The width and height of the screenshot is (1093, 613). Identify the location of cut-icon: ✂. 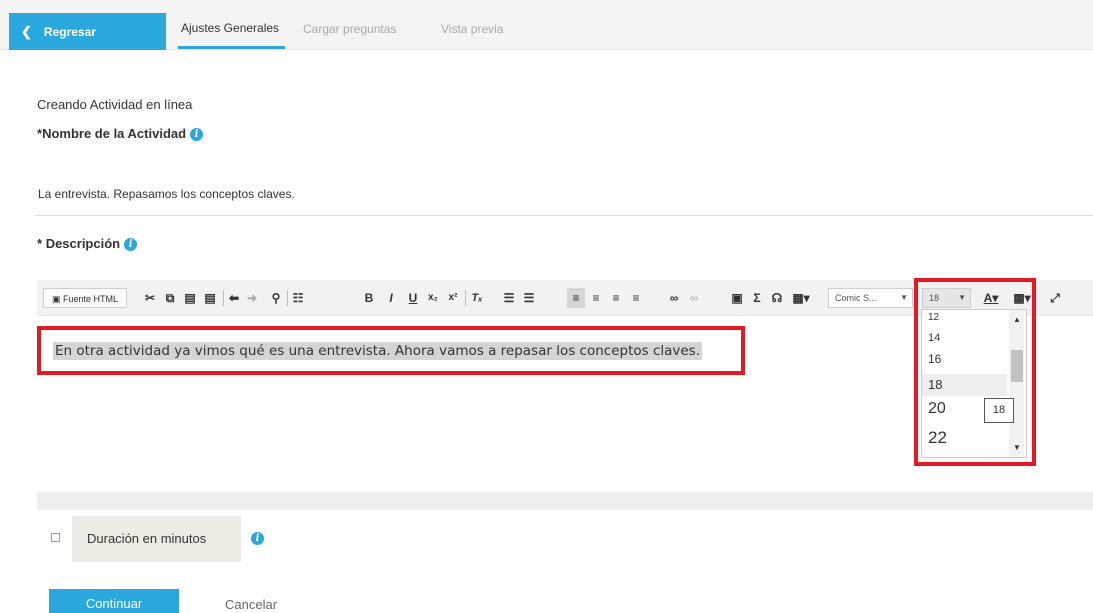
(150, 298).